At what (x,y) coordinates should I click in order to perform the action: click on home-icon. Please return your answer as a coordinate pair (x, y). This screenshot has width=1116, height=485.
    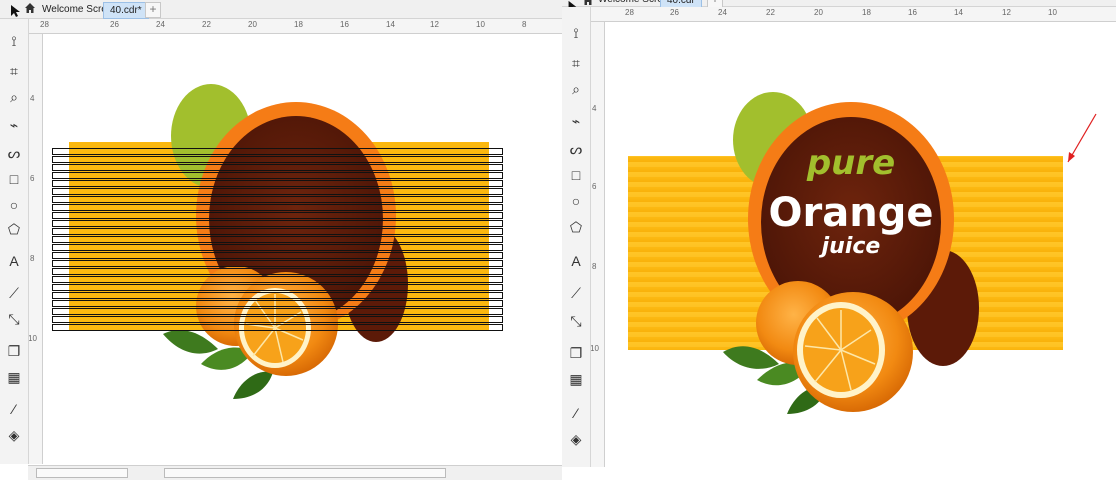
    Looking at the image, I should click on (30, 8).